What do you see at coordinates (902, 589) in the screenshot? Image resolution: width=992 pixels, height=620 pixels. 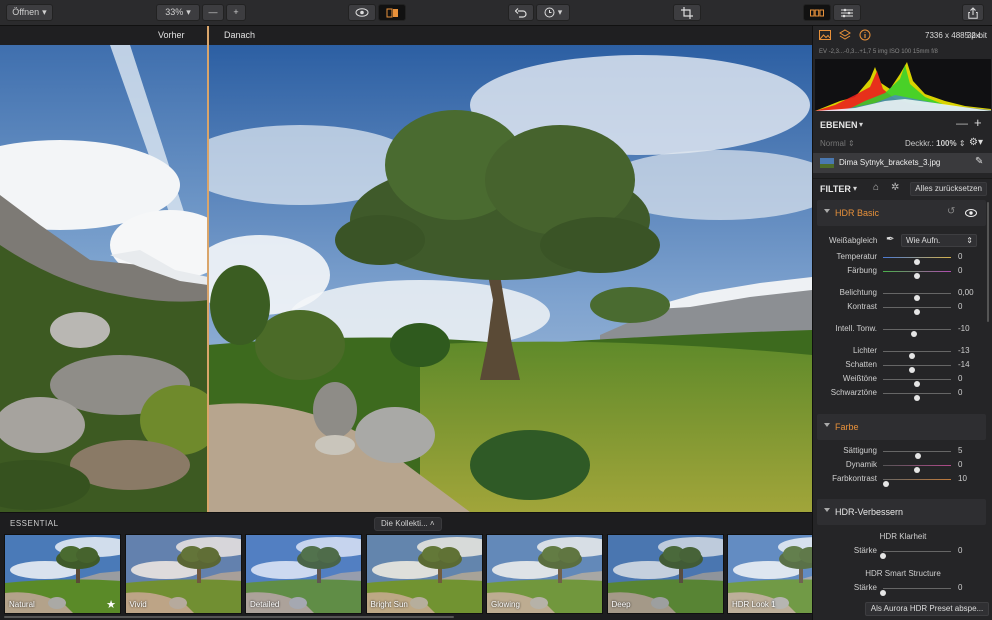 I see `slider-hdr-smart-structure-strength: Stärke 0` at bounding box center [902, 589].